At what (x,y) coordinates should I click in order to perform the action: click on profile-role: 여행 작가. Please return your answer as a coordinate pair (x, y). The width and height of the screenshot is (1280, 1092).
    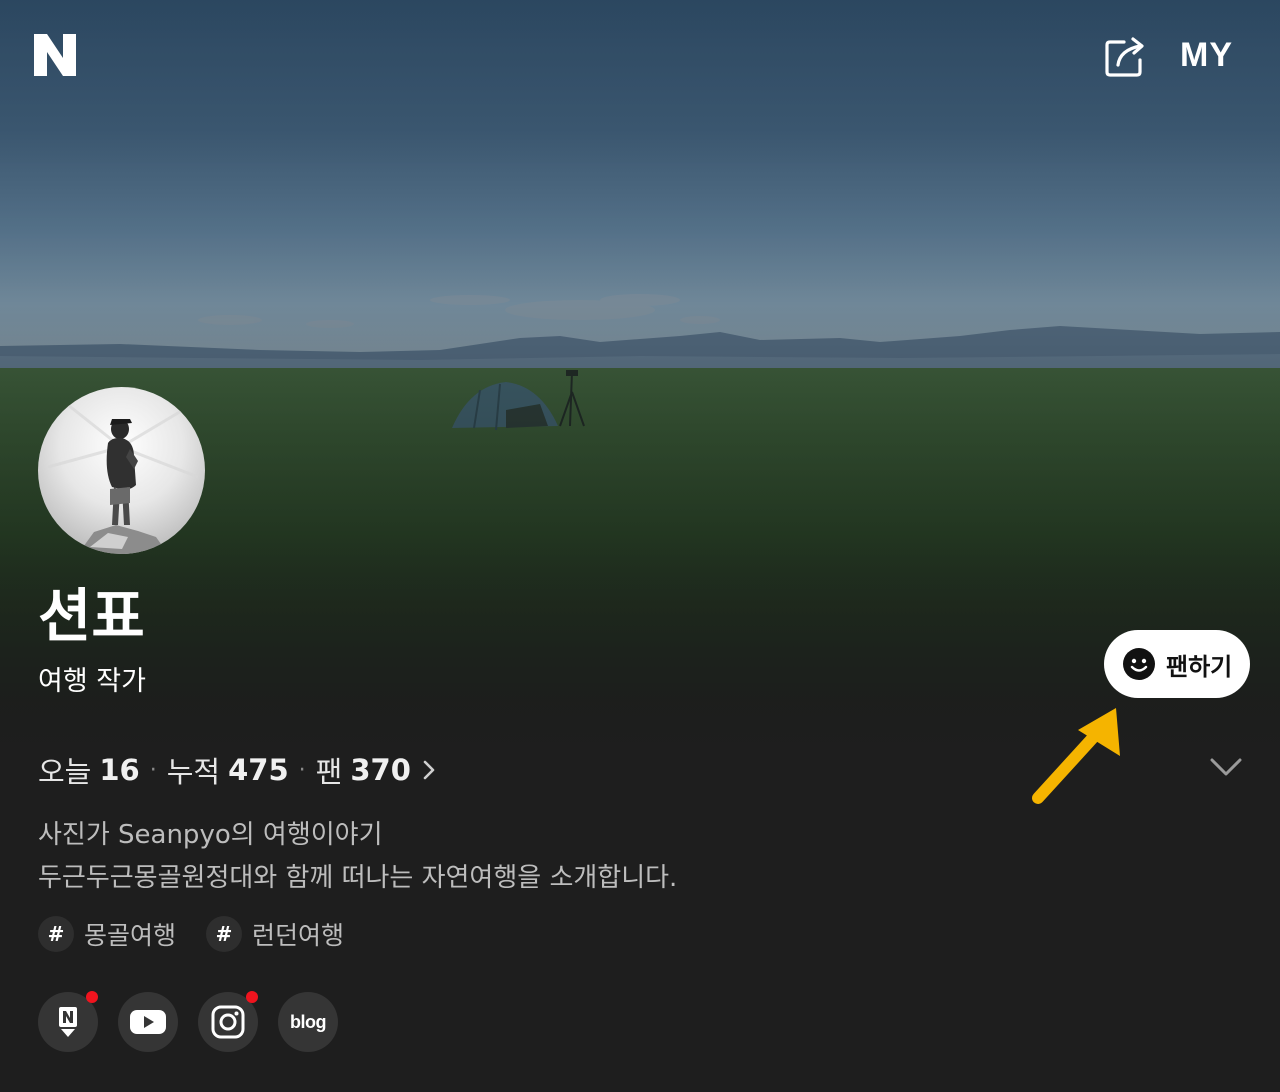
    Looking at the image, I should click on (92, 681).